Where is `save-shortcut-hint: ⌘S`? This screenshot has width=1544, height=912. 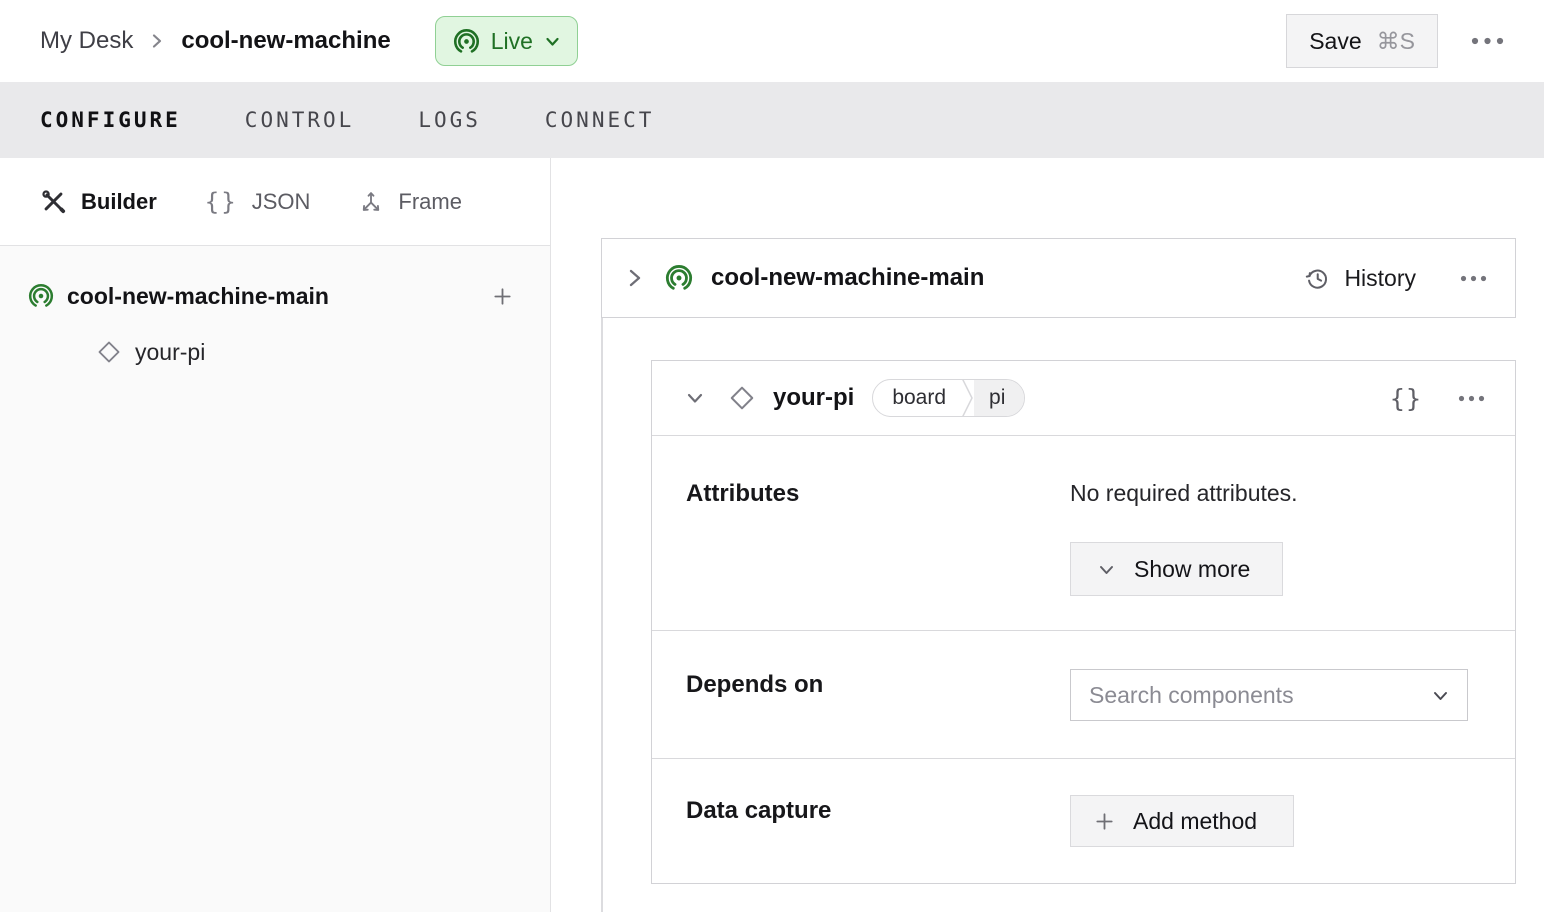
save-shortcut-hint: ⌘S is located at coordinates (1395, 40).